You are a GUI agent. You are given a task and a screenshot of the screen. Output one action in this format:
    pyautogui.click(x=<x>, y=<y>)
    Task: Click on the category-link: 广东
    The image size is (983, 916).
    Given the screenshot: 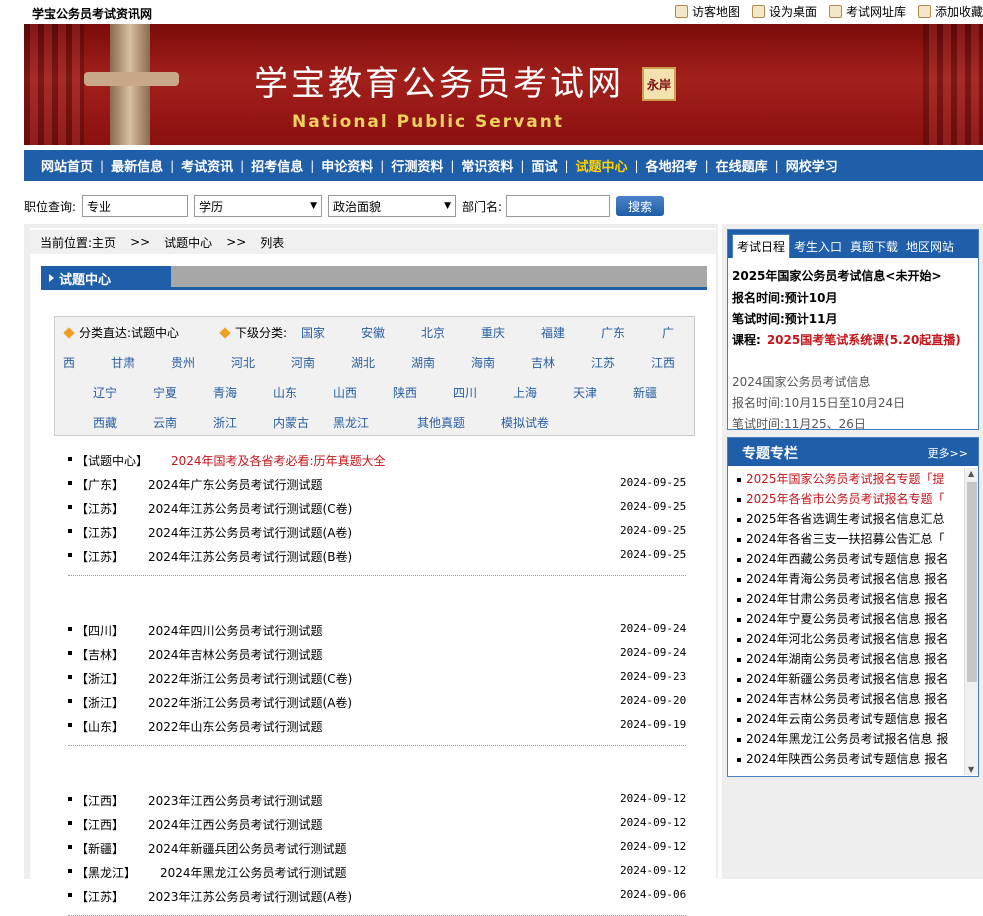 What is the action you would take?
    pyautogui.click(x=613, y=332)
    